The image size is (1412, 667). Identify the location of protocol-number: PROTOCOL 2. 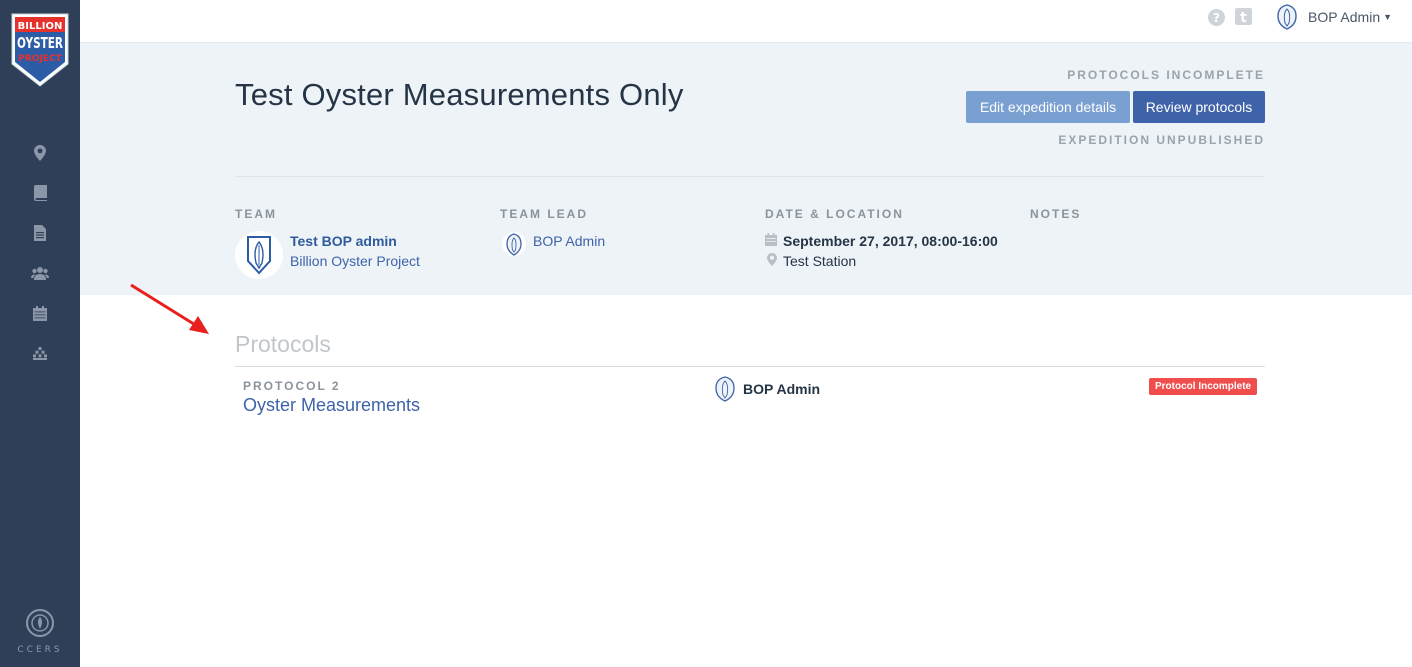
(292, 386).